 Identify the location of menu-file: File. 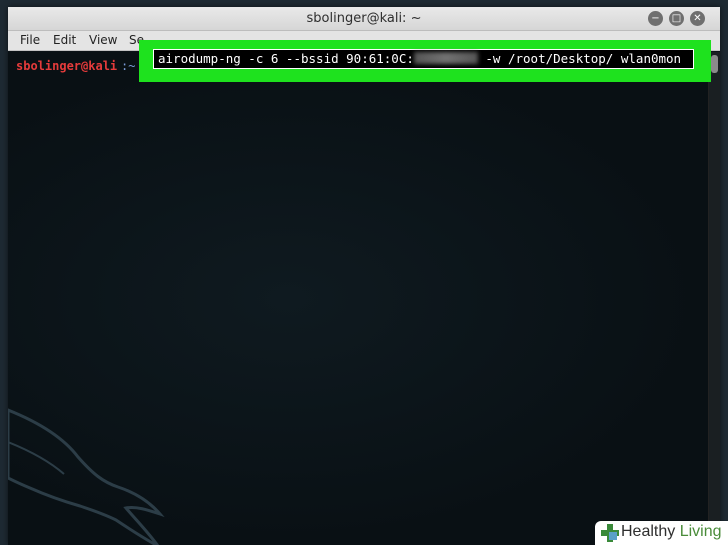
(30, 40).